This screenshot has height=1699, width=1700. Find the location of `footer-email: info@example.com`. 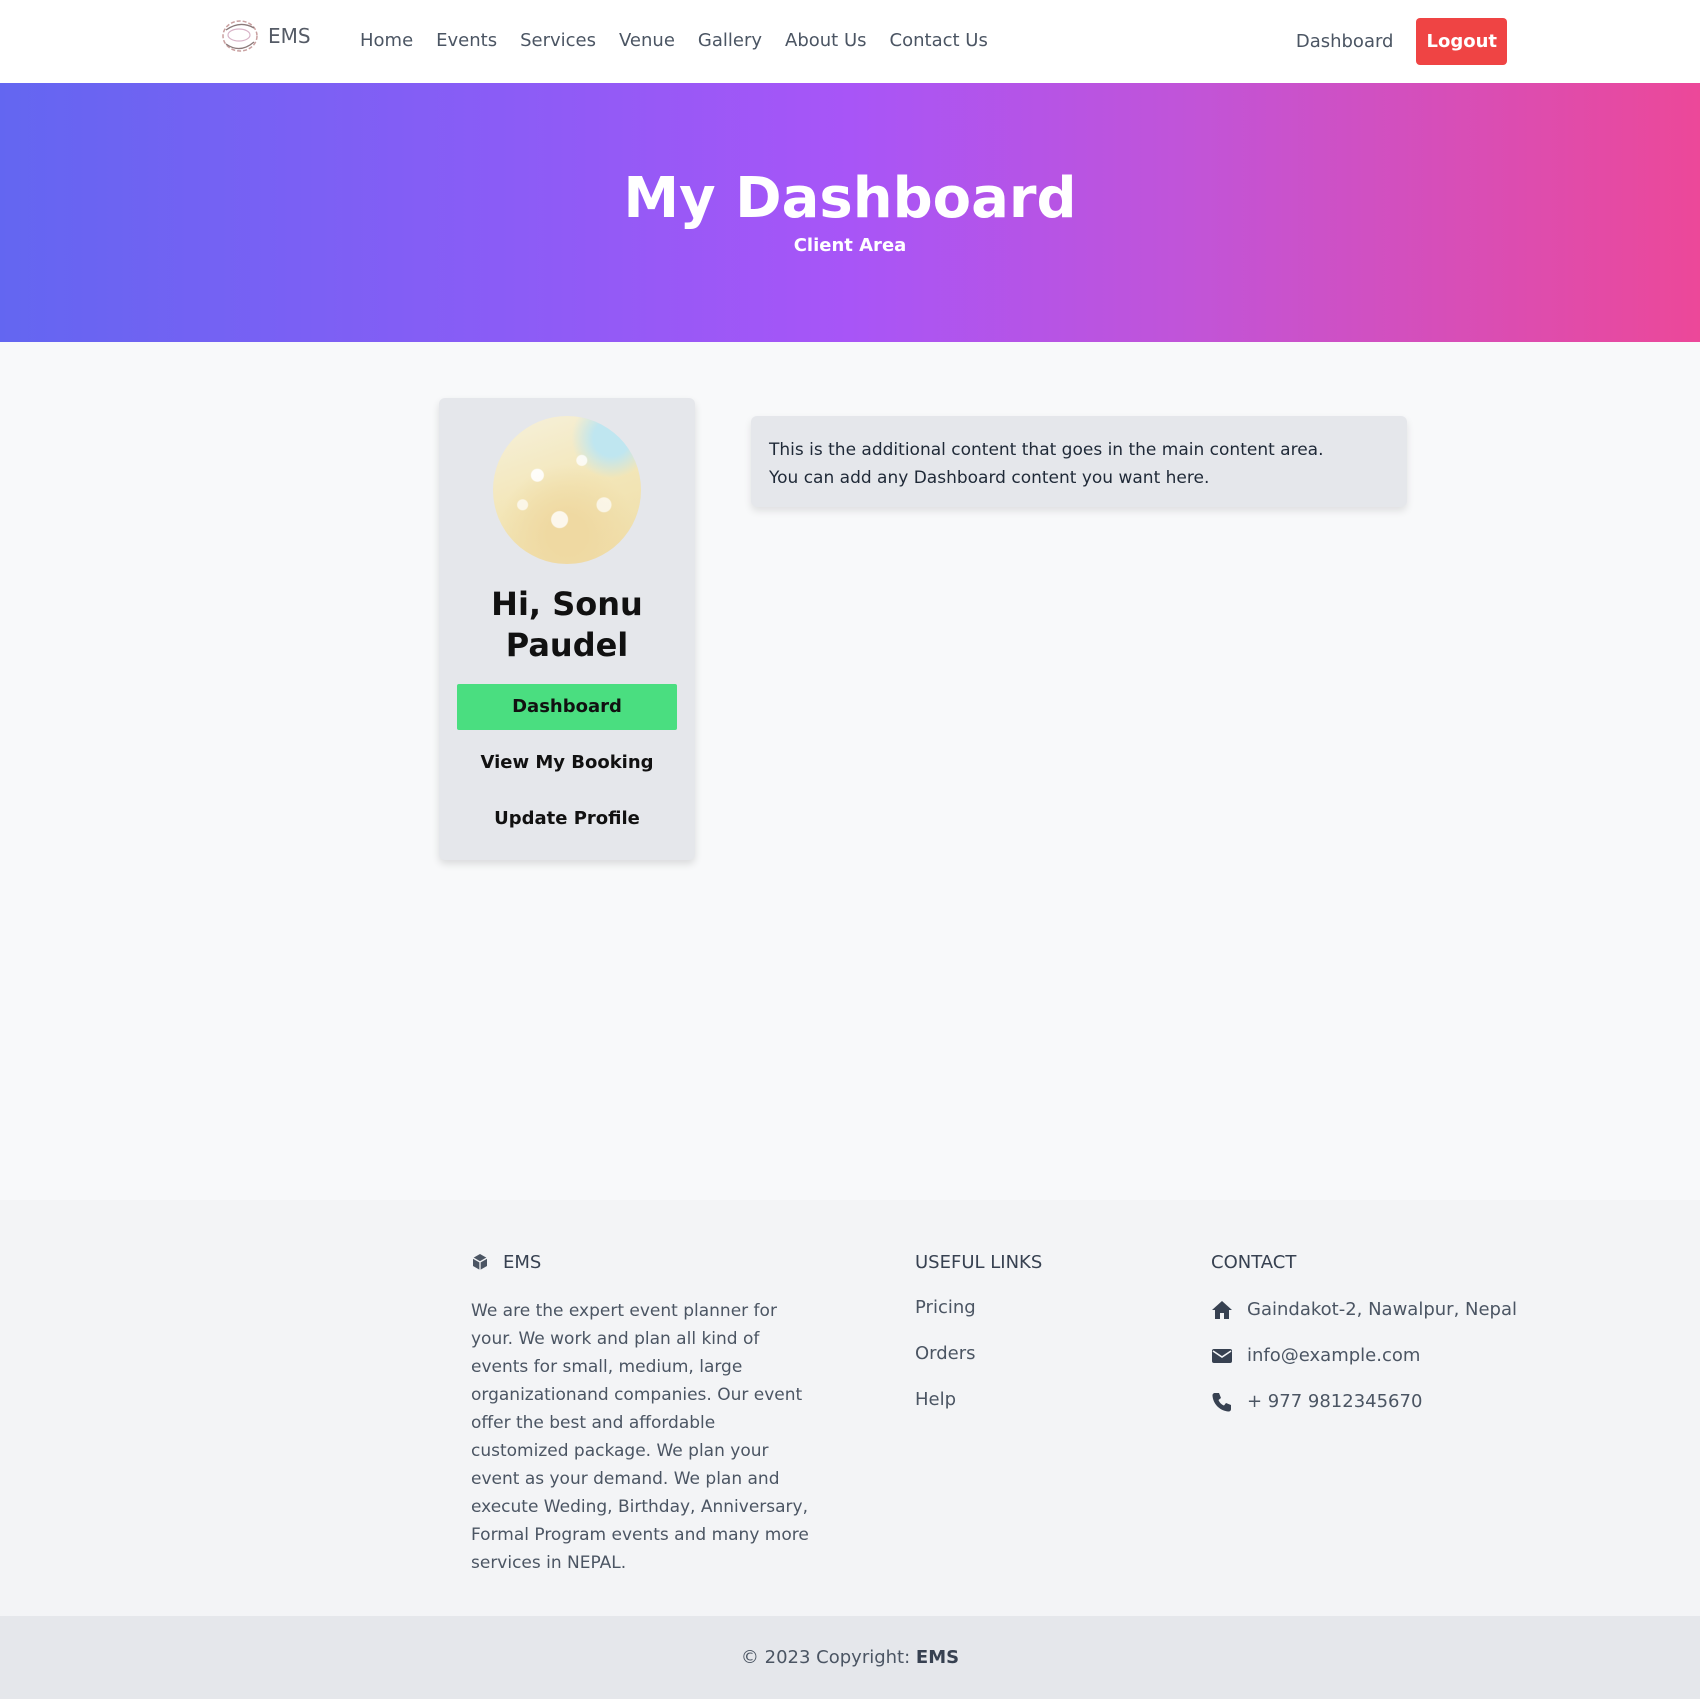

footer-email: info@example.com is located at coordinates (1333, 1355).